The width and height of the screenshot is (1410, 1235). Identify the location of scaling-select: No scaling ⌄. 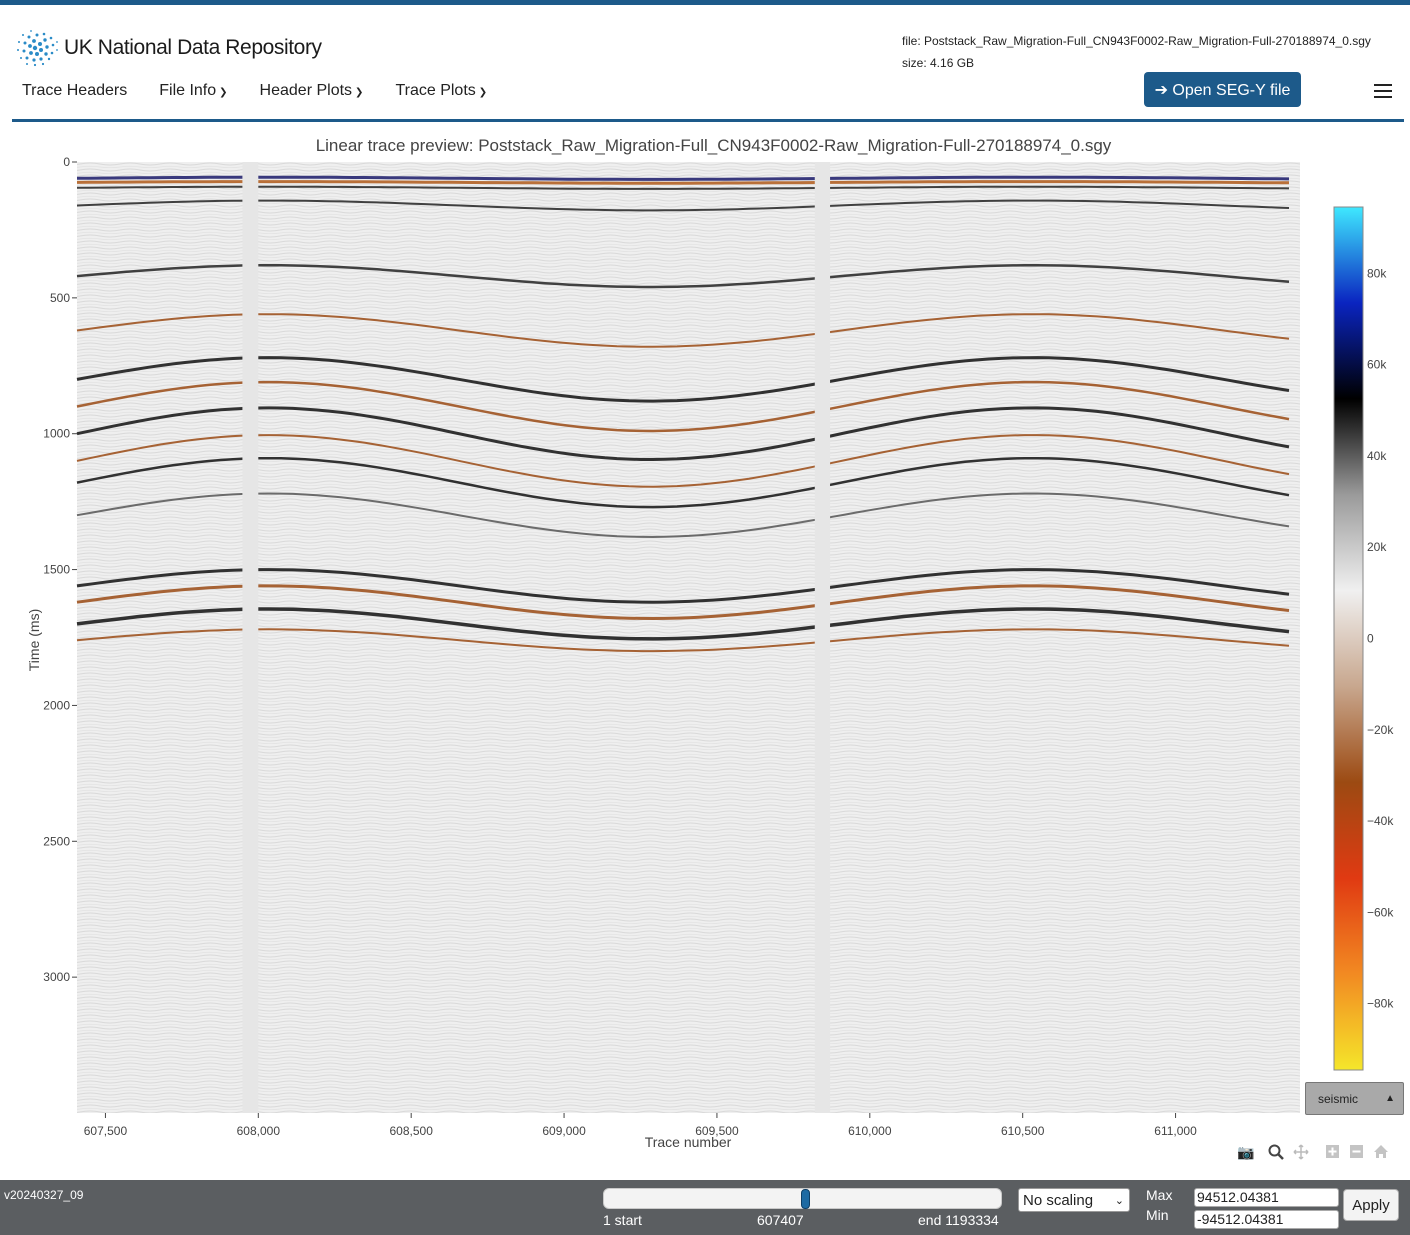
(1074, 1200).